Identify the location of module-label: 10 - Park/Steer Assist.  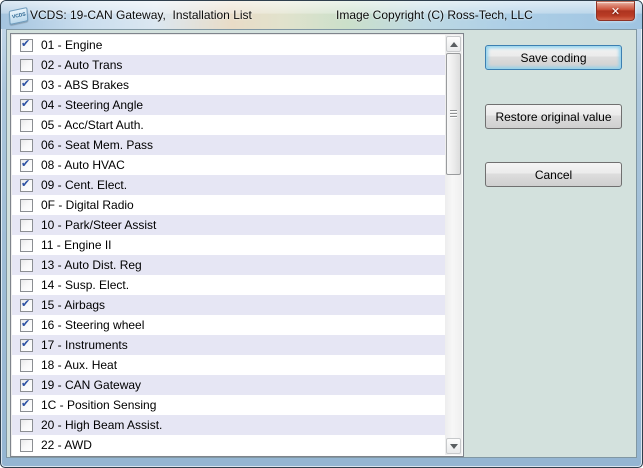
(99, 225).